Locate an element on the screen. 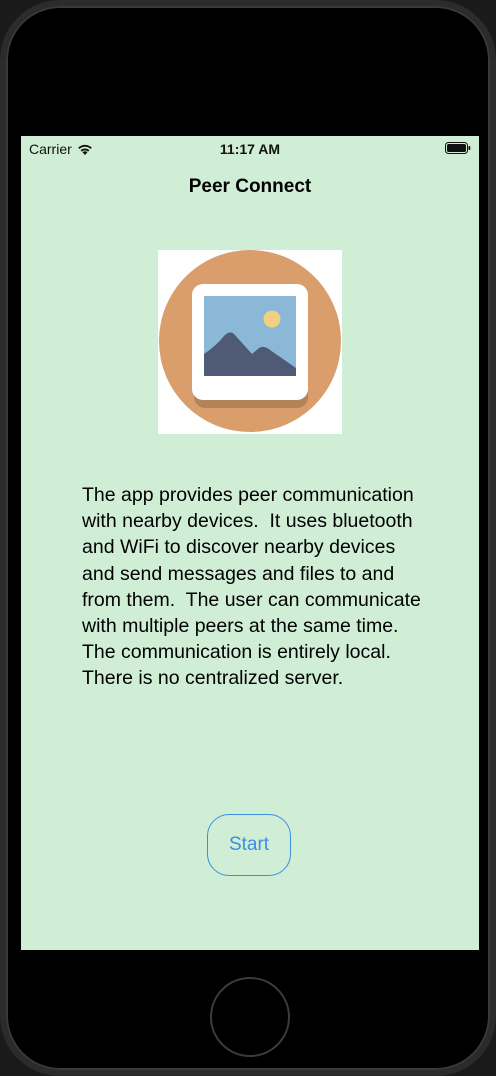  status-time: 11:17 AM is located at coordinates (250, 149).